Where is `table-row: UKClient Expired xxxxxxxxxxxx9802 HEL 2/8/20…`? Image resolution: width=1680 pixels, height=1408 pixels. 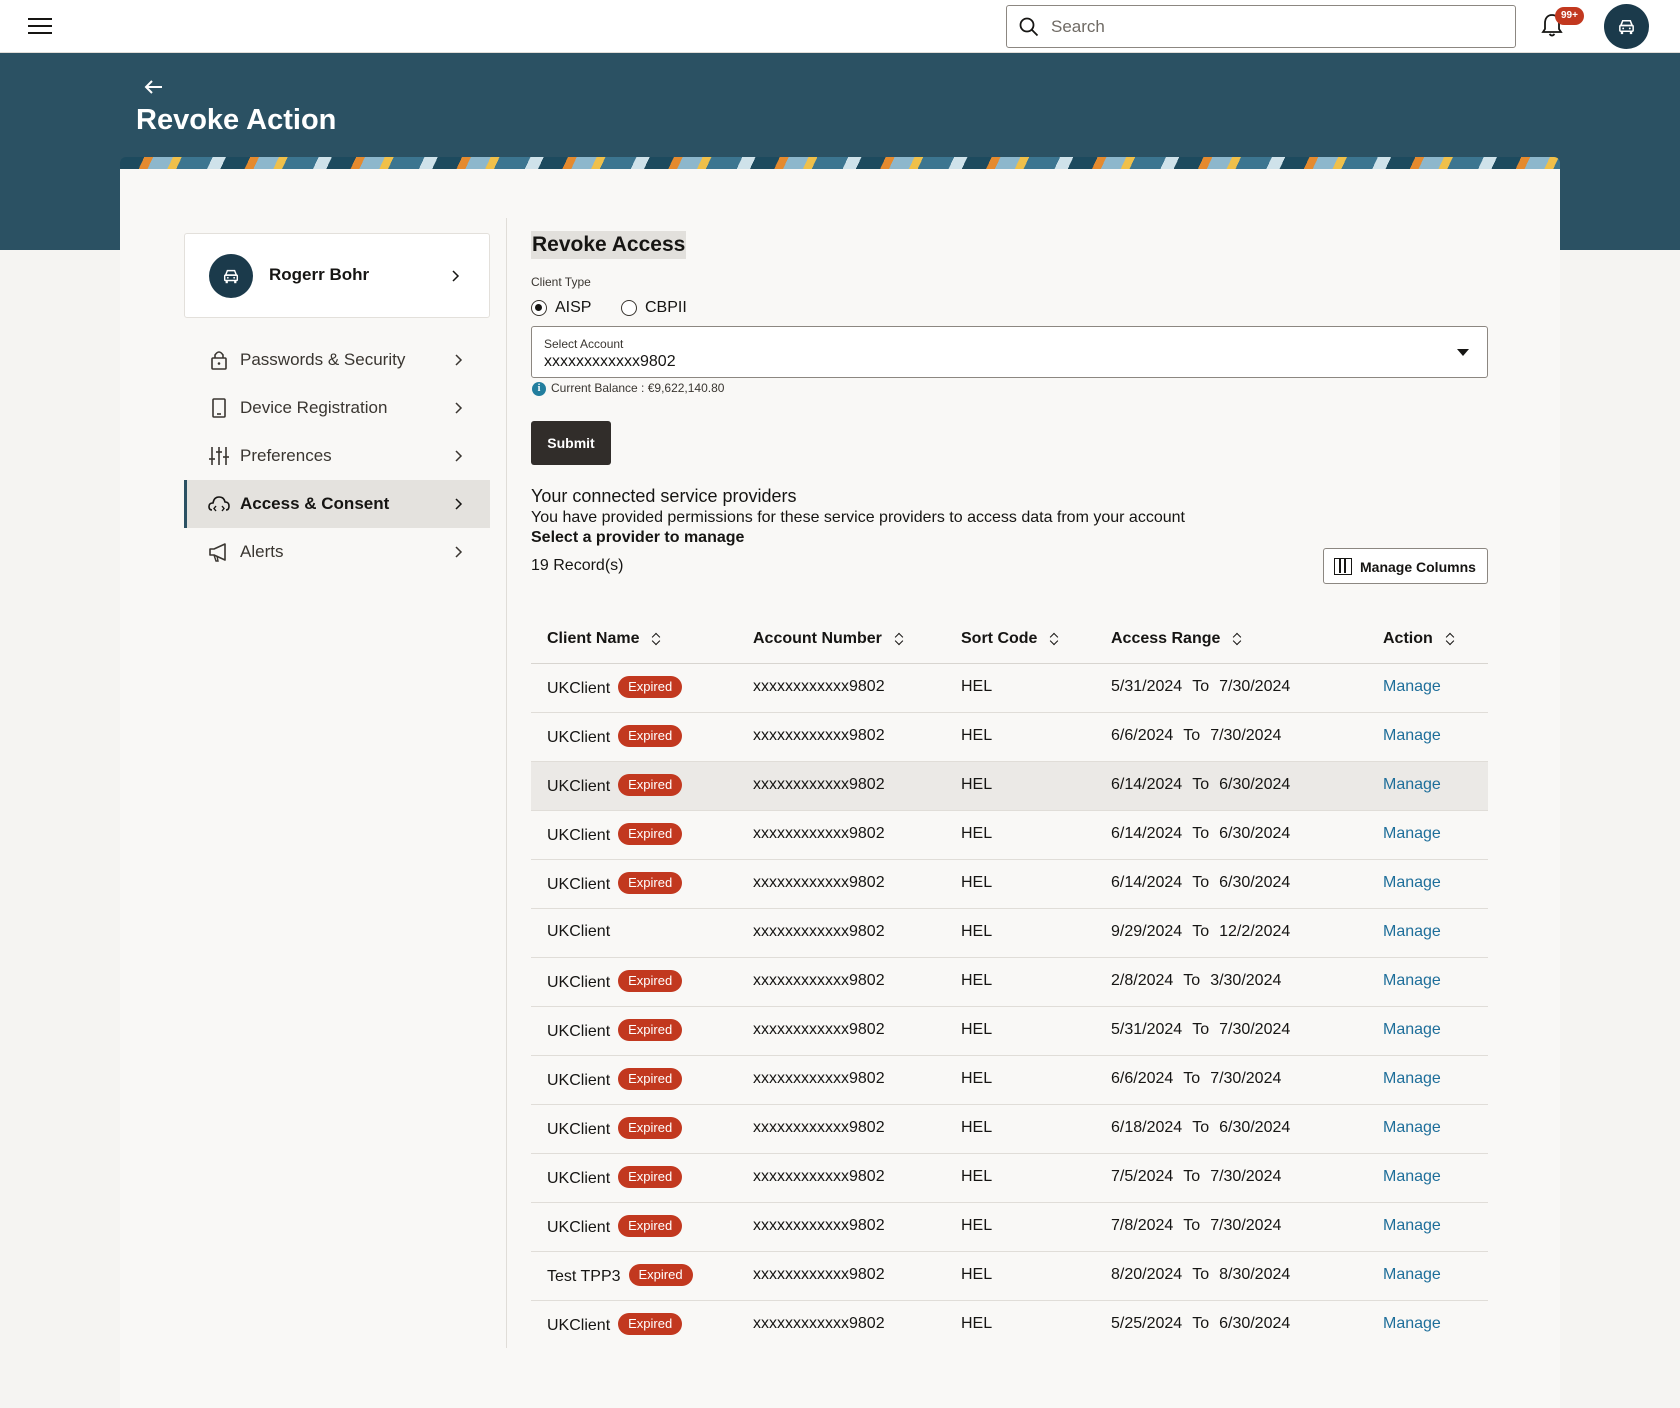 table-row: UKClient Expired xxxxxxxxxxxx9802 HEL 2/8/20… is located at coordinates (1009, 982).